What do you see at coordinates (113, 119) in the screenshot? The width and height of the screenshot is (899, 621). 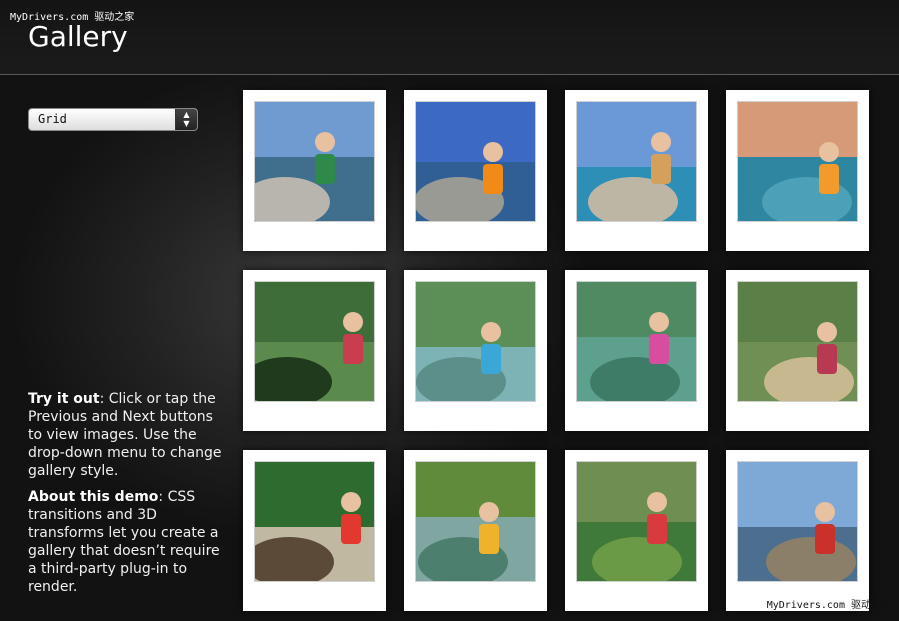 I see `gallery-style-select: Grid ▲ ▼` at bounding box center [113, 119].